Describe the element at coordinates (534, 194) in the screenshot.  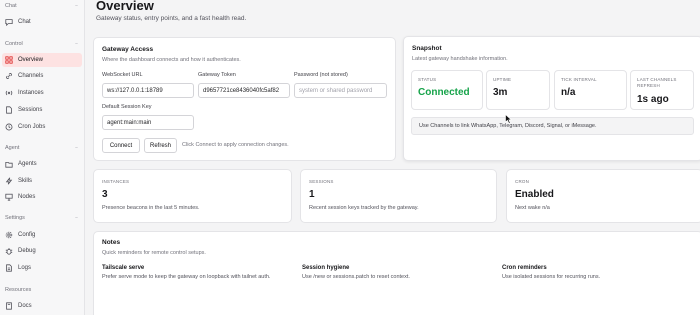
I see `cron-value: Enabled` at that location.